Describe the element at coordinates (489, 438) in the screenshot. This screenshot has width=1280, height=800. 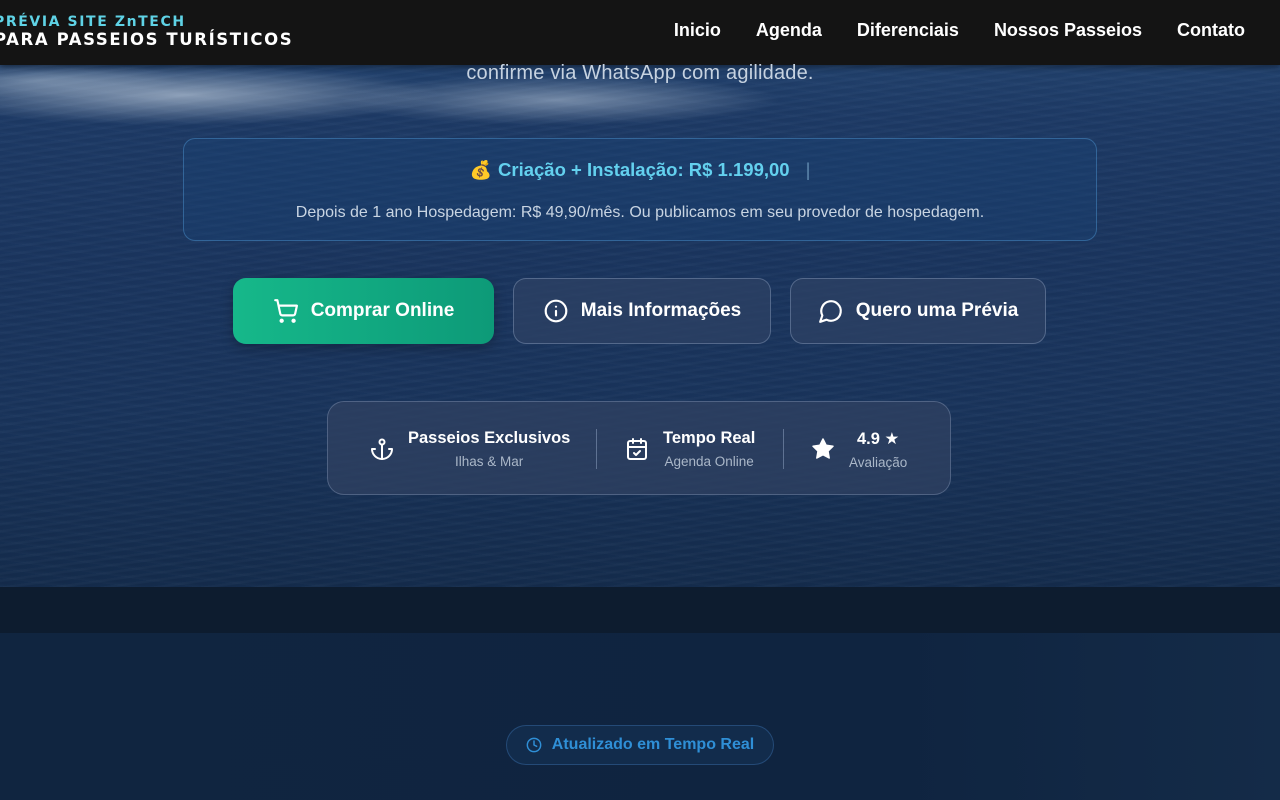
I see `stat-title: Passeios Exclusivos` at that location.